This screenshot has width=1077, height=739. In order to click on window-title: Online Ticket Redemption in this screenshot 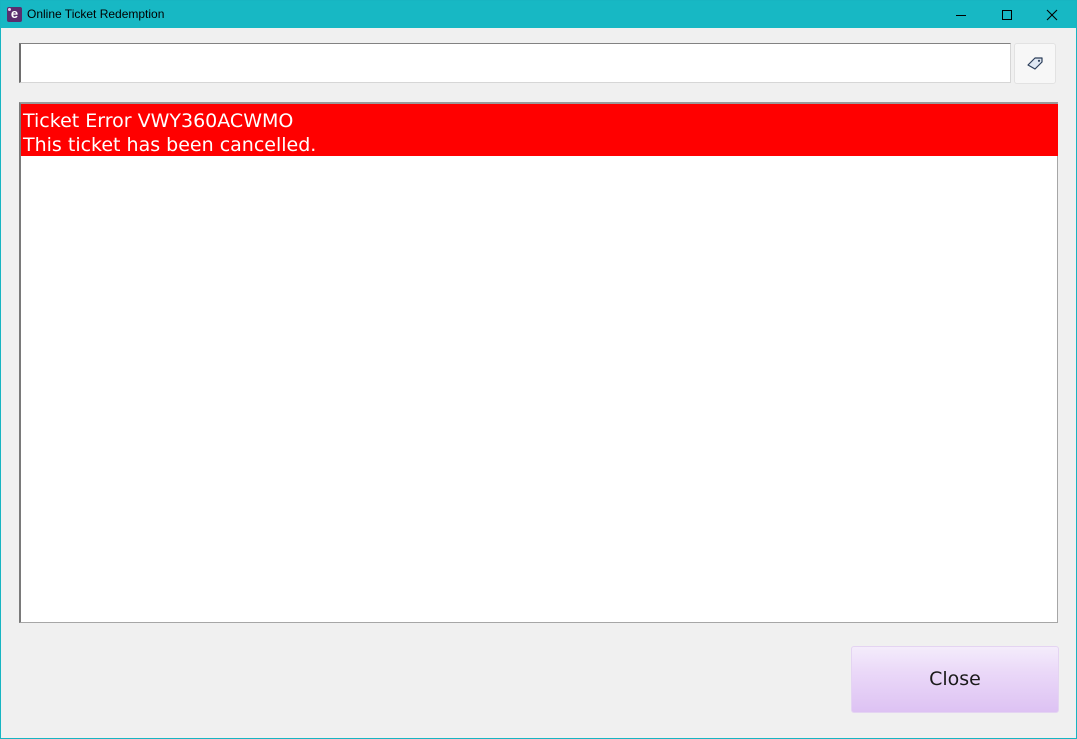, I will do `click(96, 14)`.